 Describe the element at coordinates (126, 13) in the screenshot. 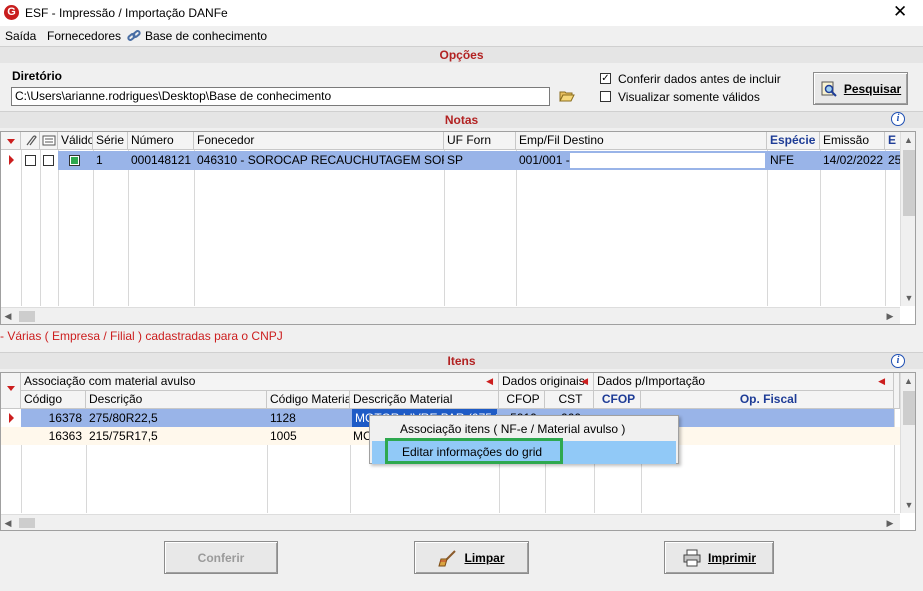

I see `window-title: ESF - Impressão / Importação DANFe` at that location.